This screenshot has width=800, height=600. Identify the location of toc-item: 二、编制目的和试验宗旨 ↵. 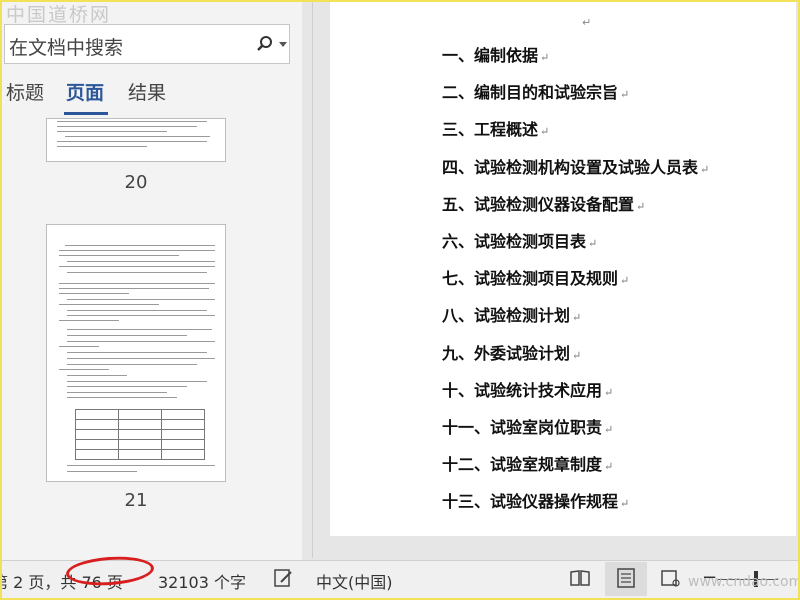
(535, 91).